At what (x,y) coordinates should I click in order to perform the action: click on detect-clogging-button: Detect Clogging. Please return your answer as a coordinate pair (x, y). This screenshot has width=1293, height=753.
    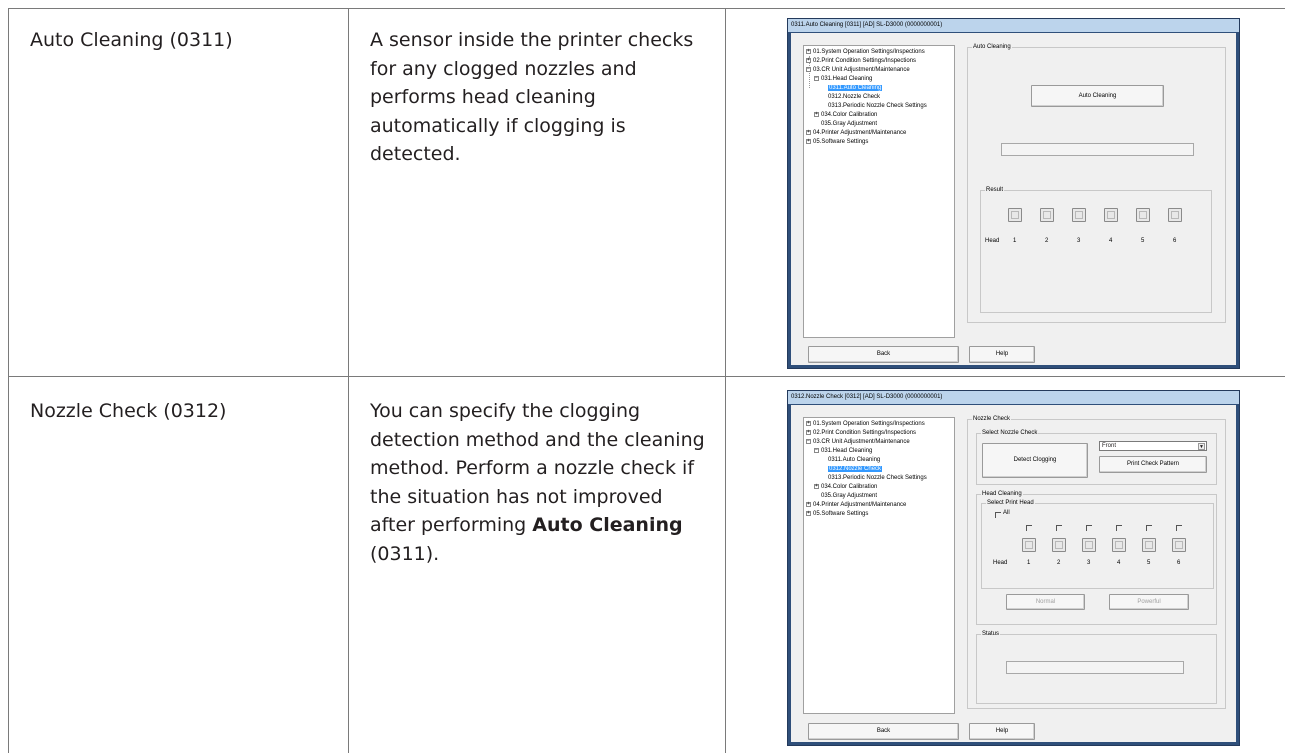
    Looking at the image, I should click on (1035, 460).